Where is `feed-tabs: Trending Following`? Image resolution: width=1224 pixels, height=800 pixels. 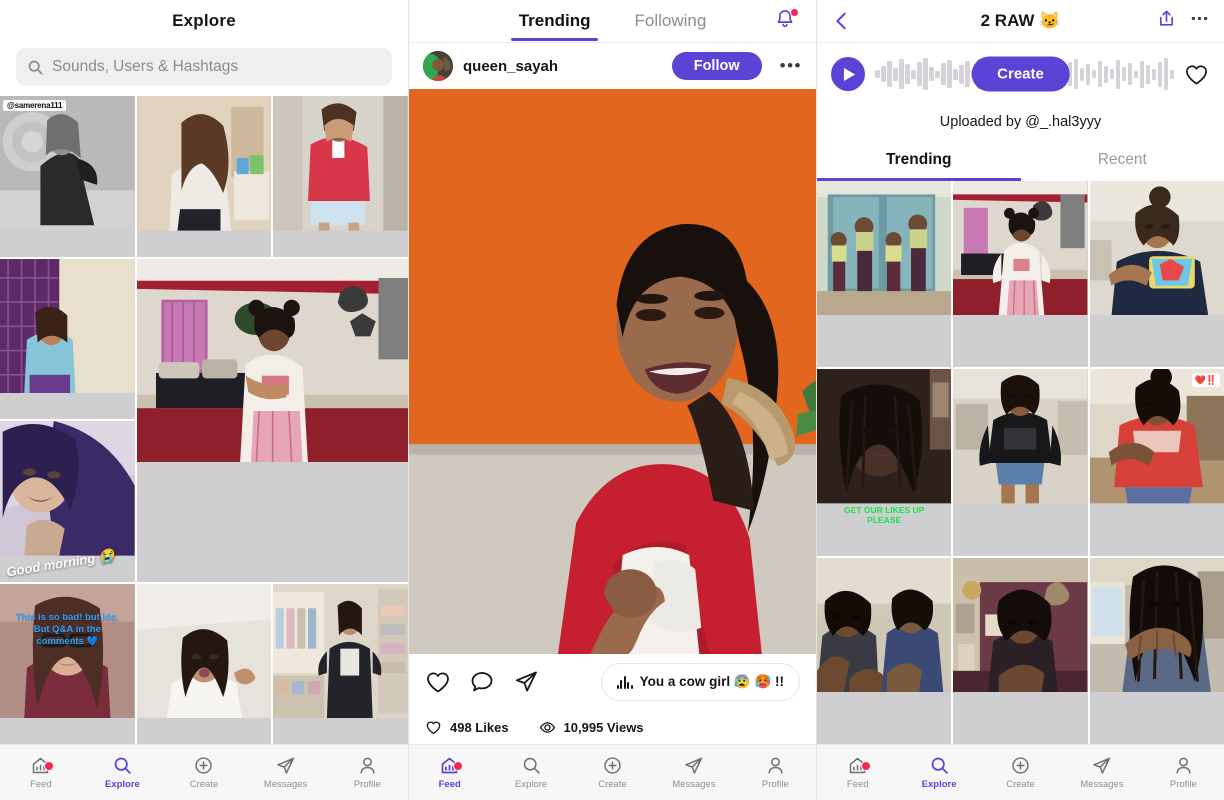
feed-tabs: Trending Following is located at coordinates (612, 21).